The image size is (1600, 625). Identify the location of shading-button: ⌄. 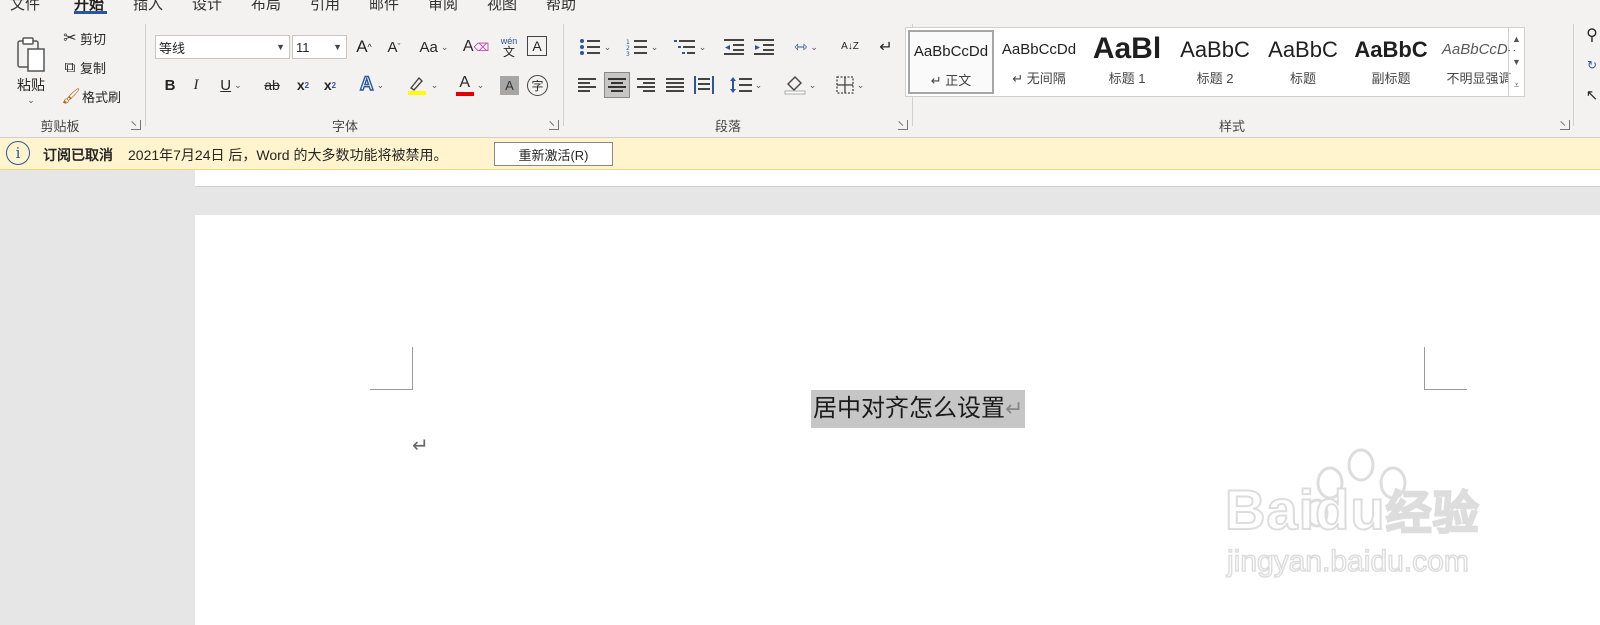
(800, 85).